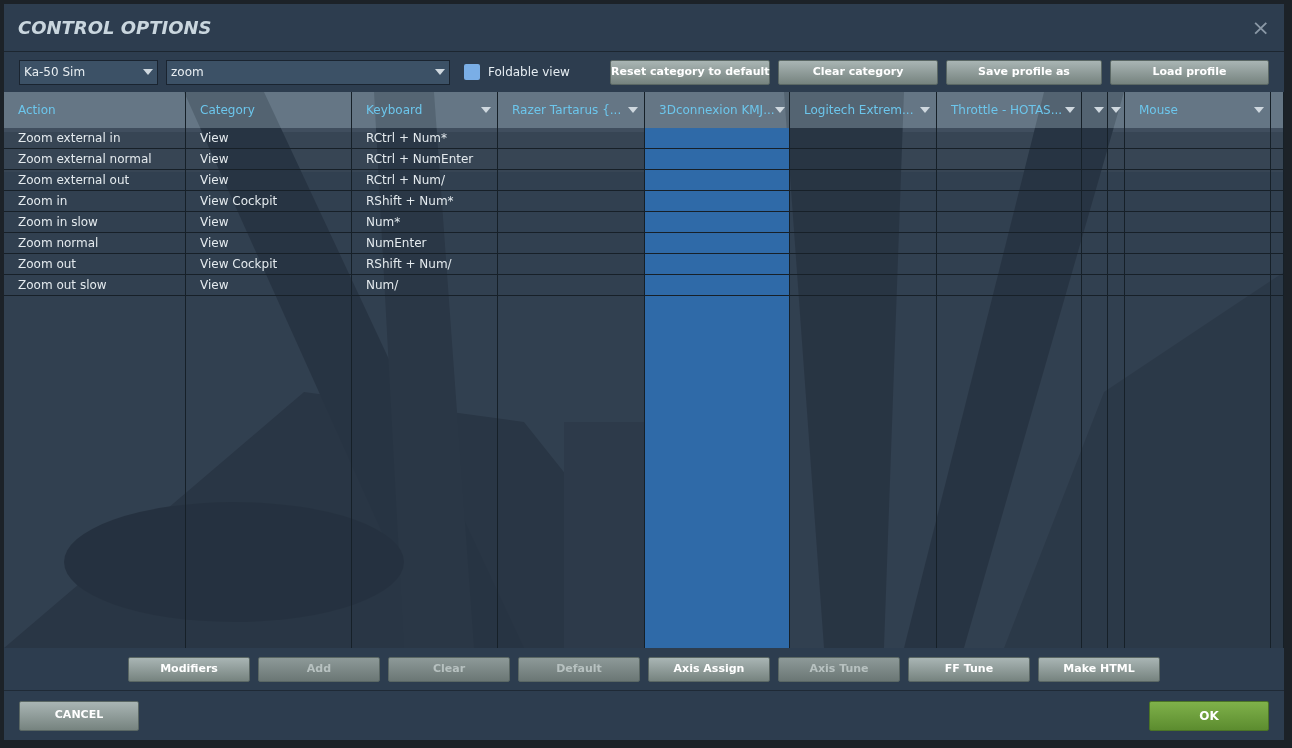 The width and height of the screenshot is (1292, 748). I want to click on action-button: Make HTML, so click(1099, 669).